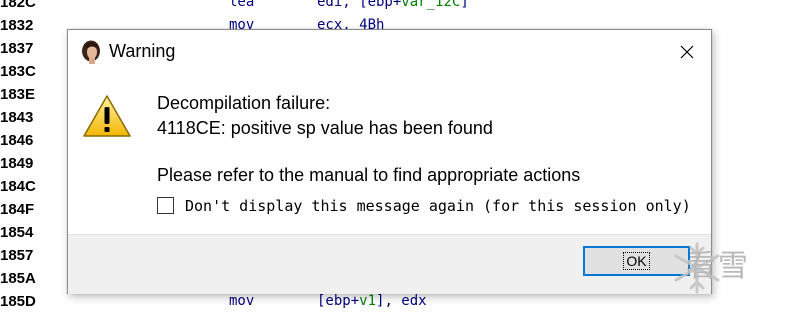 Image resolution: width=786 pixels, height=315 pixels. I want to click on close-icon, so click(687, 52).